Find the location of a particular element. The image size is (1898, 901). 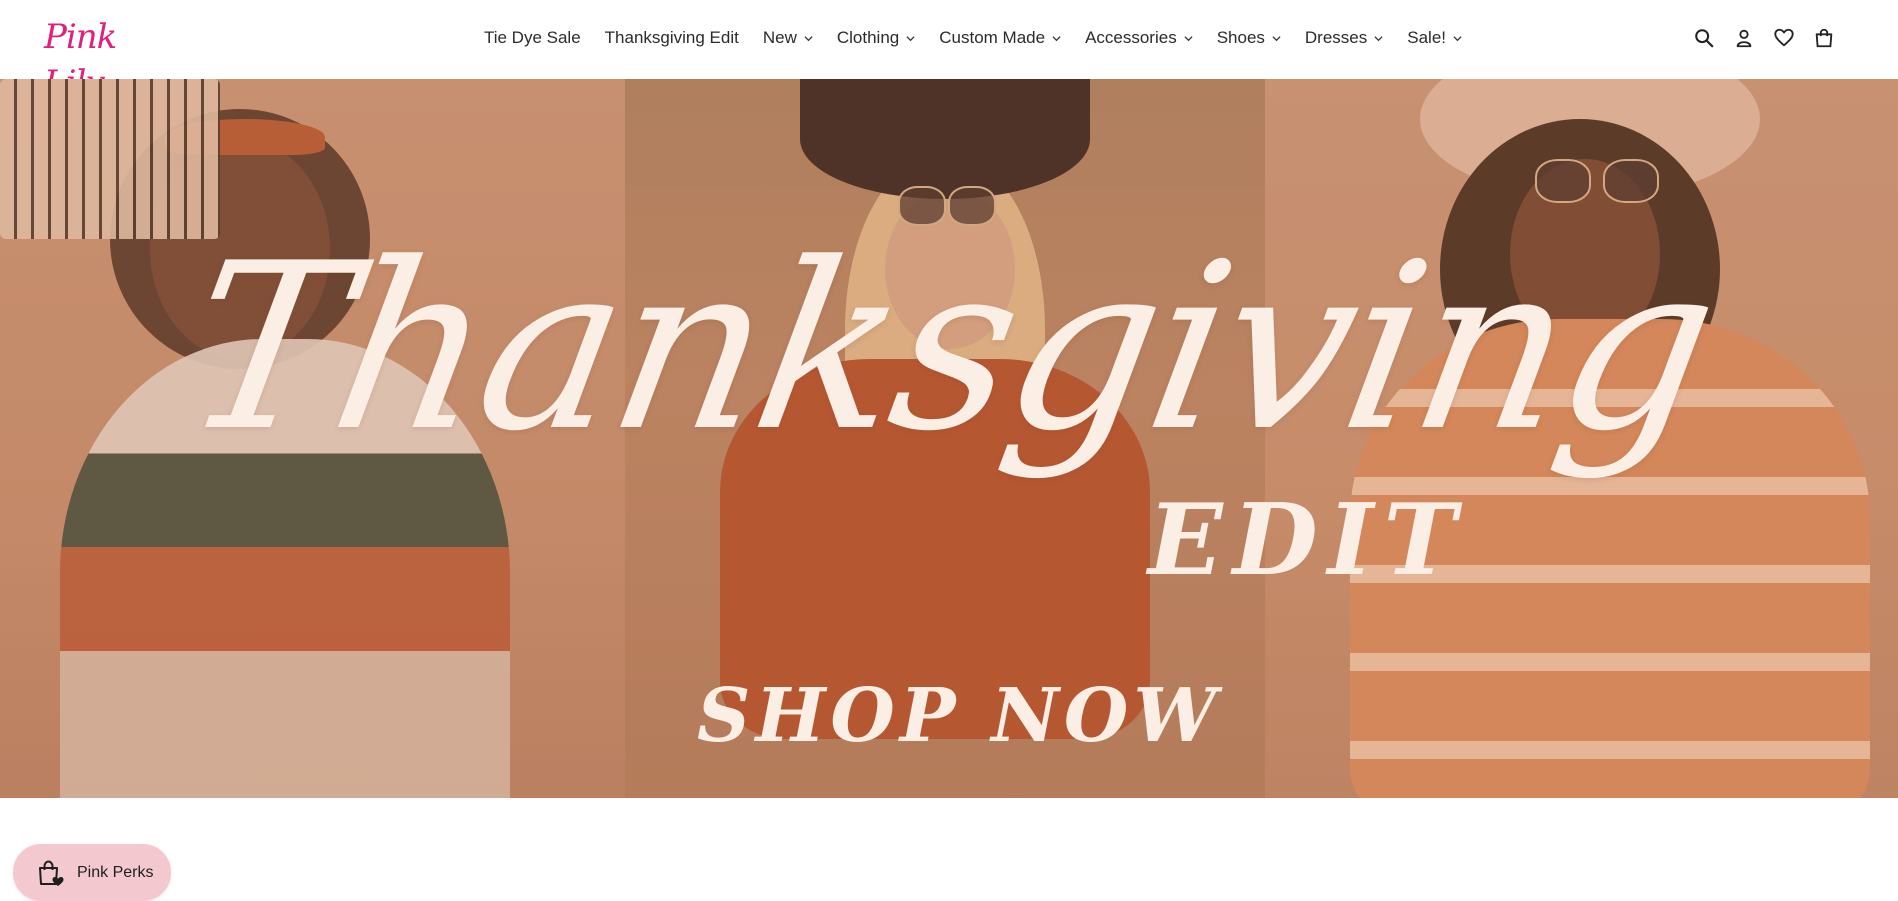

header-icons is located at coordinates (1756, 38).